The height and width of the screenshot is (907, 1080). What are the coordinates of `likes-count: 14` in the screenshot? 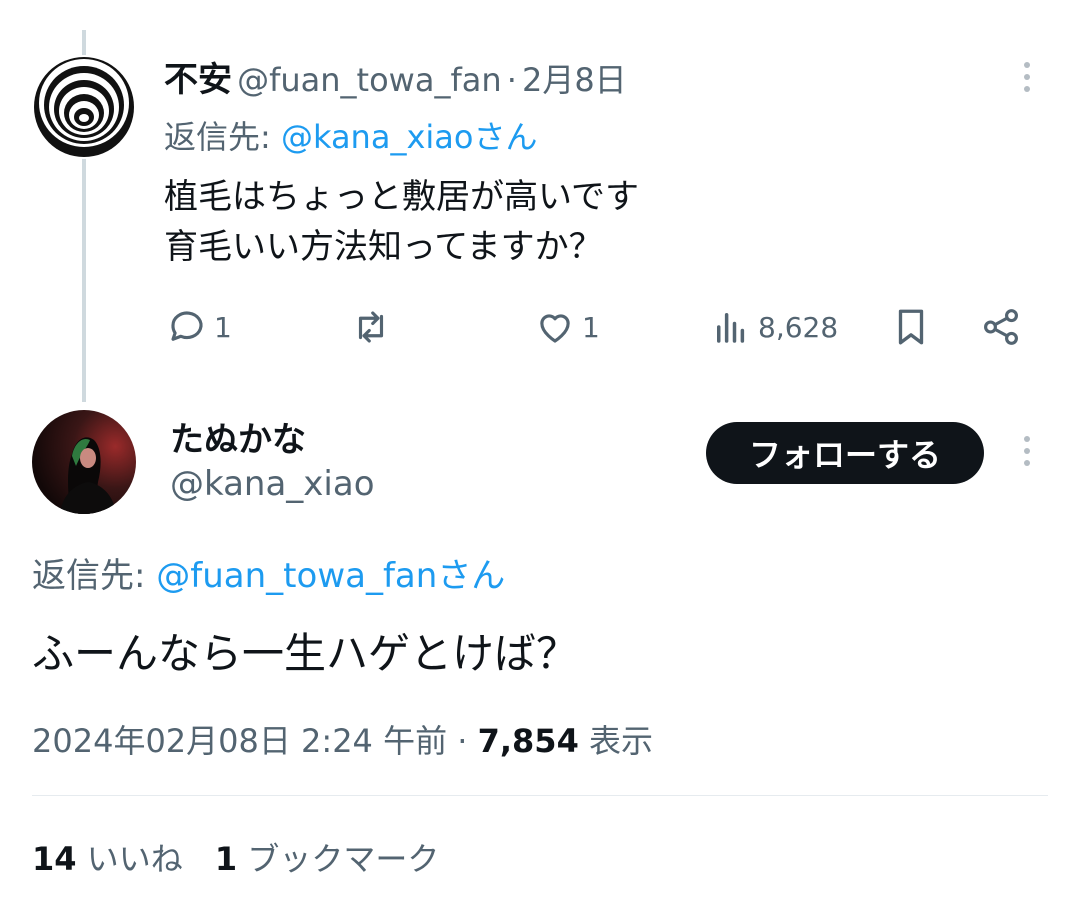 It's located at (54, 859).